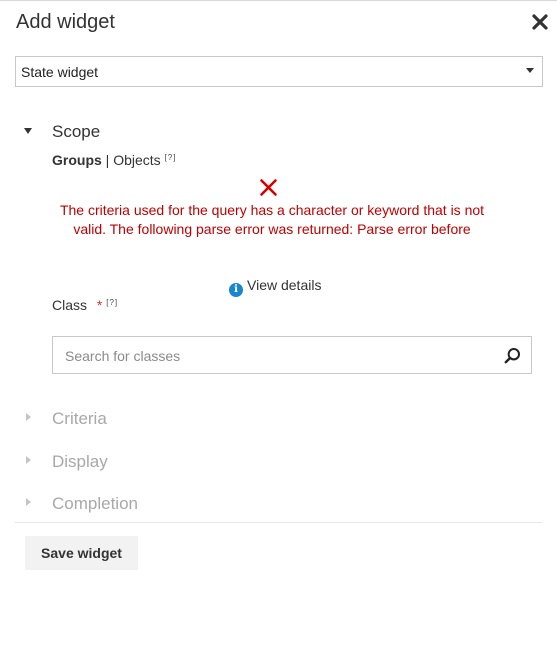 This screenshot has height=666, width=557. I want to click on close-icon, so click(540, 22).